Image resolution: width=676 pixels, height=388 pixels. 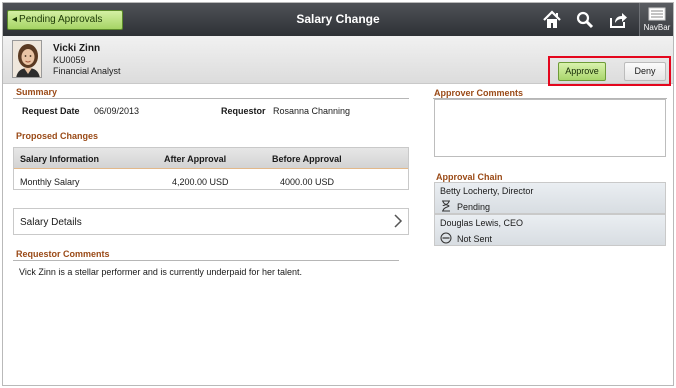 I want to click on table-cell: Monthly Salary, so click(x=50, y=182).